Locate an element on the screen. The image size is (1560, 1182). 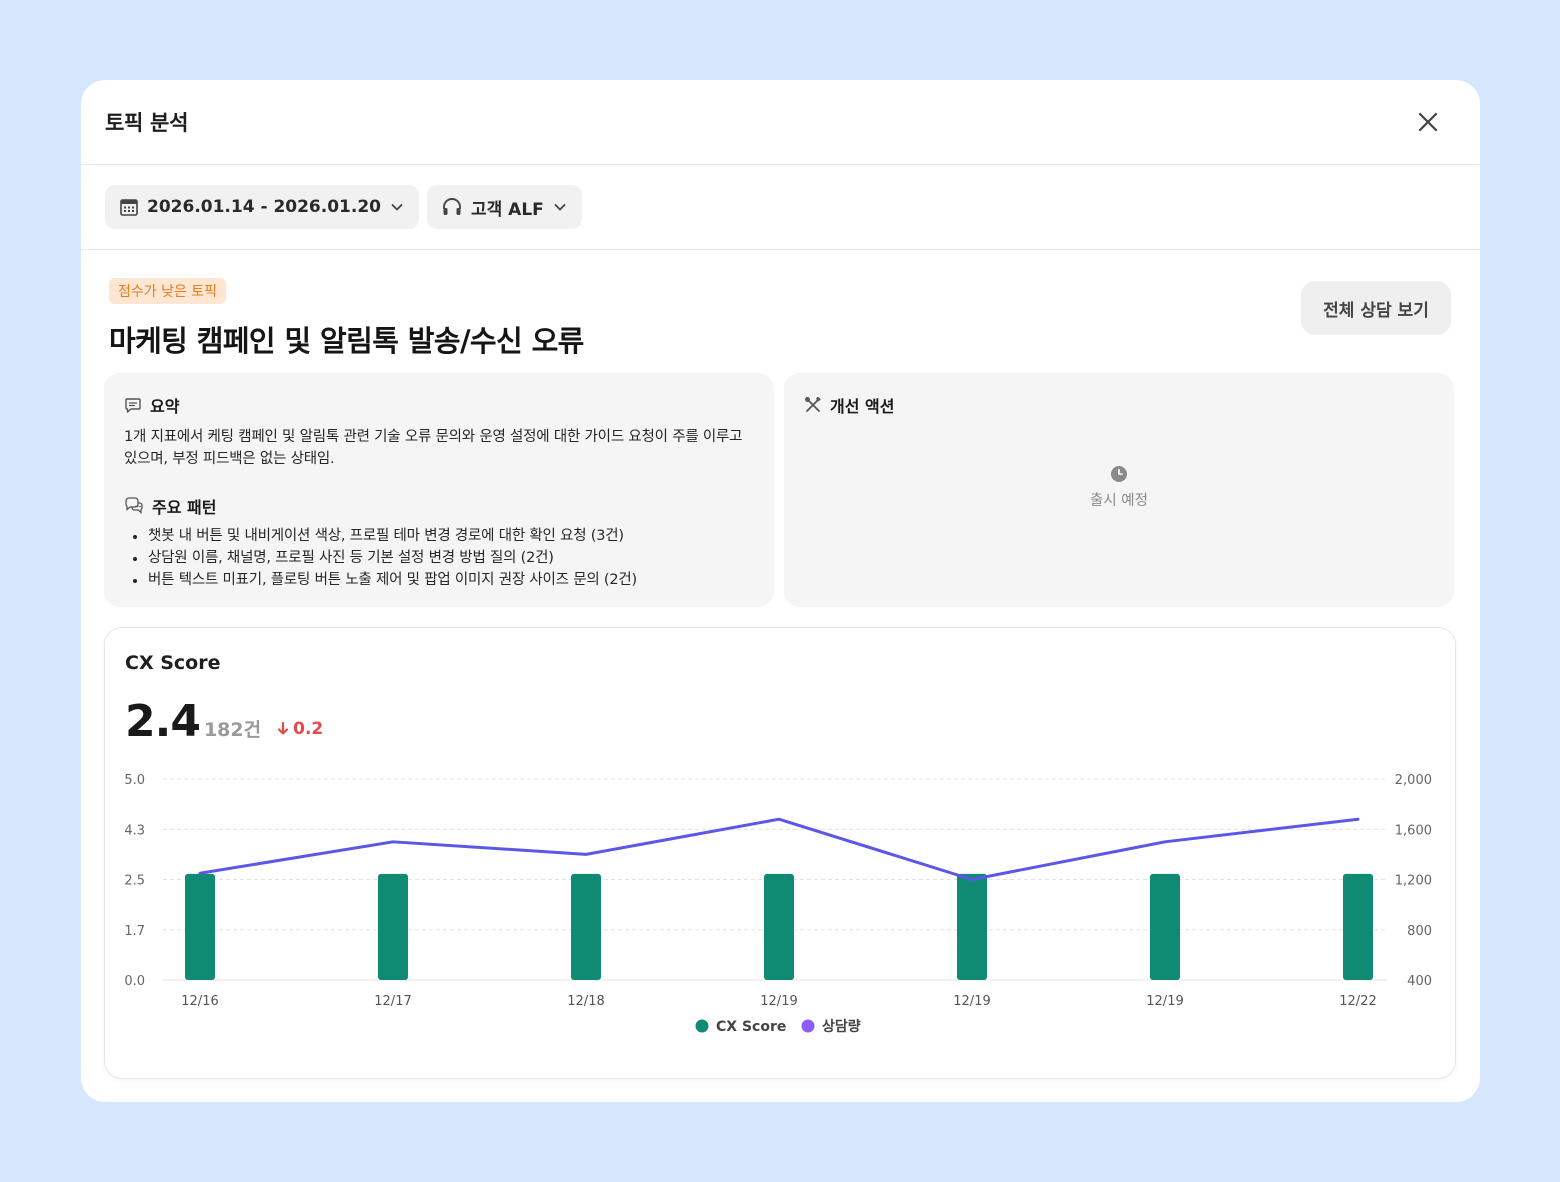
patterns-heading-label: 주요 패턴 is located at coordinates (184, 507).